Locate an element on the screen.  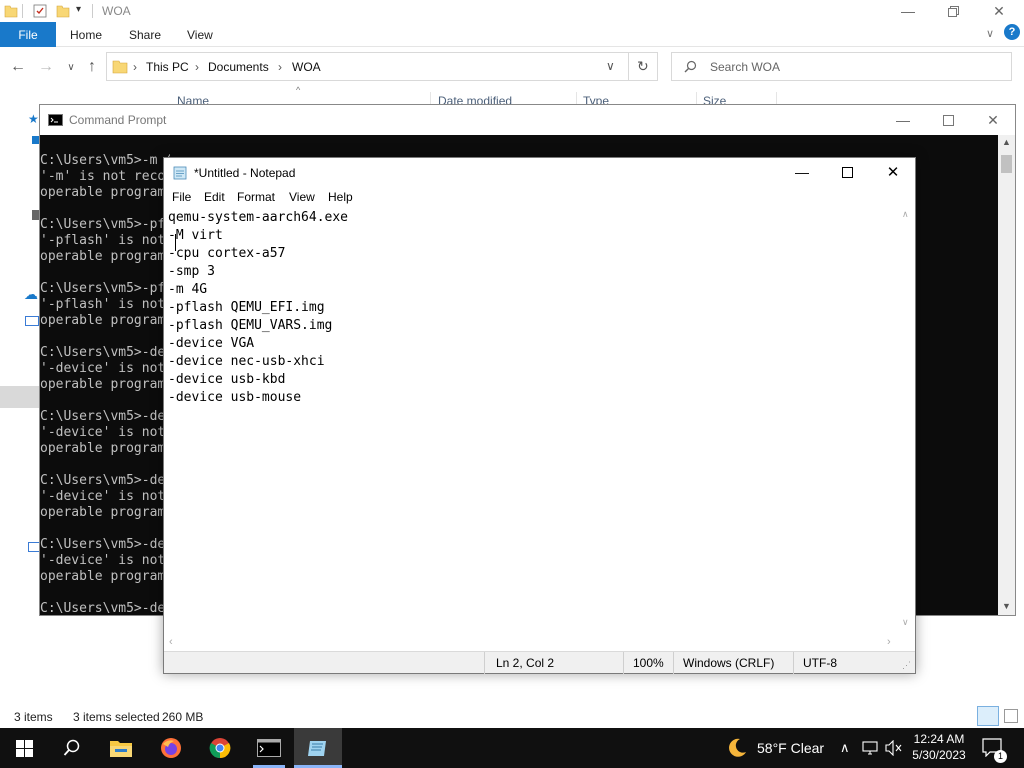
this-pc-icon is located at coordinates (32, 321).